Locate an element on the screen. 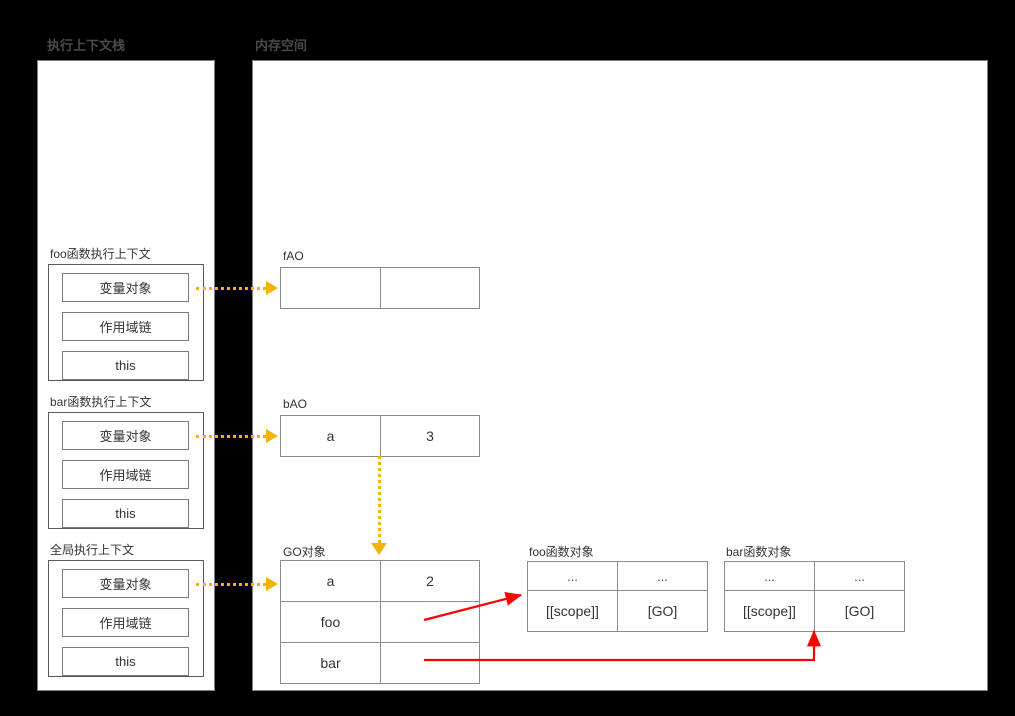  bar-fn-scope-key: [[scope]] is located at coordinates (769, 611).